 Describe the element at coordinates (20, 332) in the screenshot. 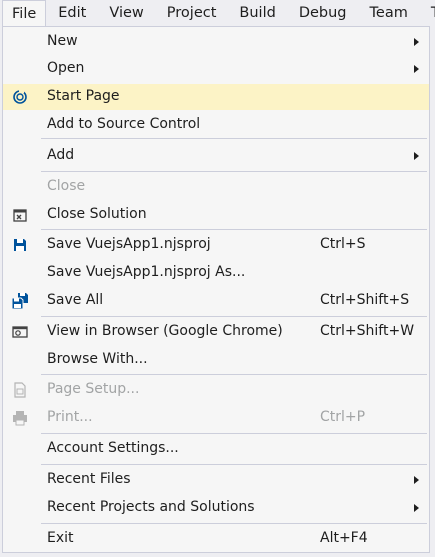

I see `view-in-browser-icon` at that location.